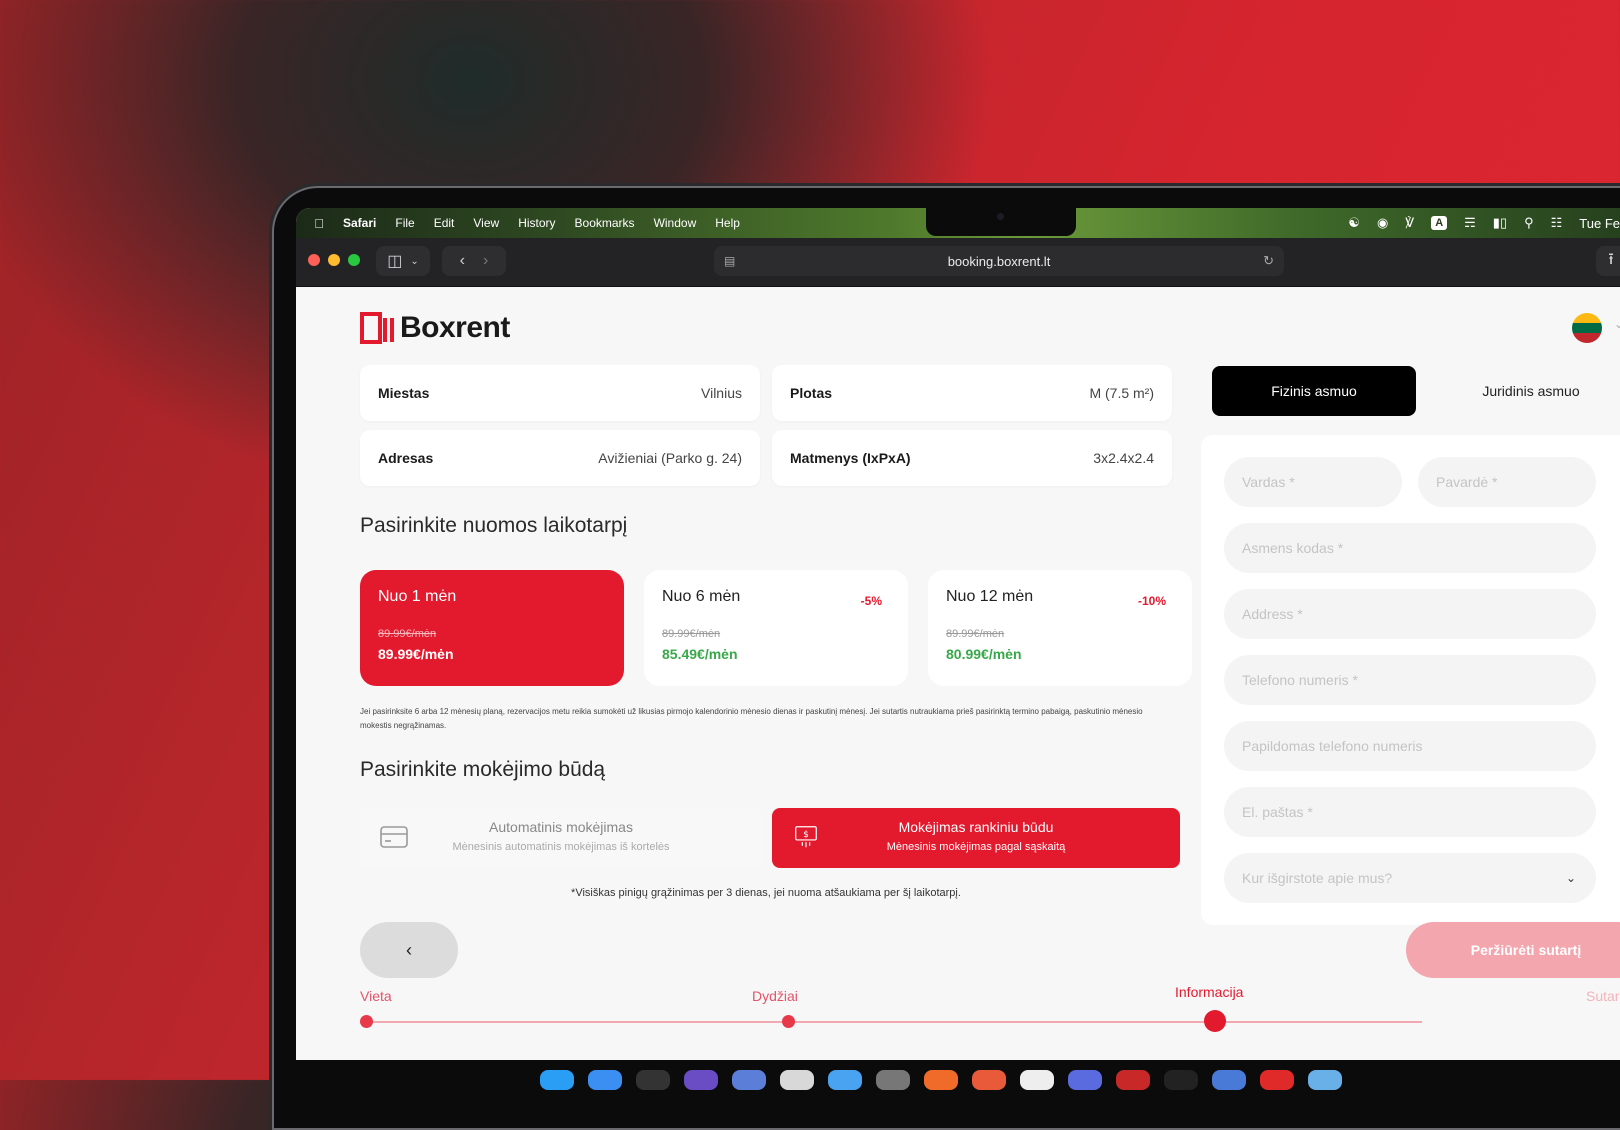 This screenshot has width=1620, height=1130. I want to click on plan-card-12-months: Nuo 12 mėn -10% 89.99€/mėn 80.99€/mėn, so click(1060, 628).